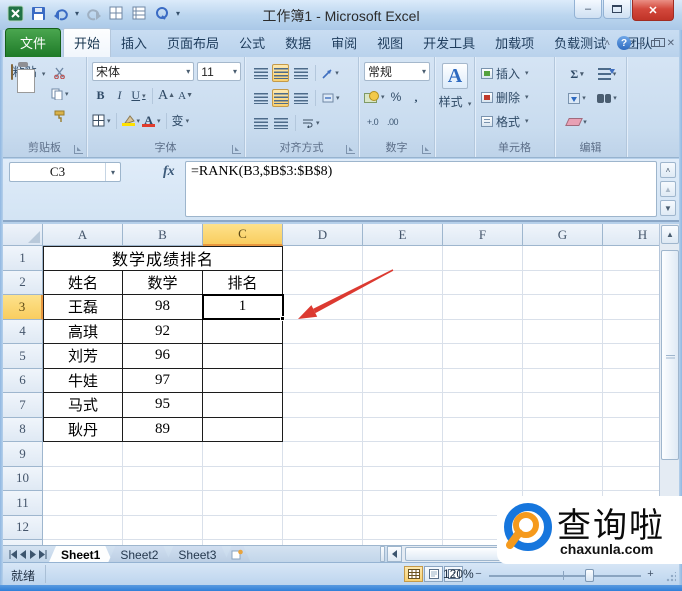 This screenshot has height=591, width=682. Describe the element at coordinates (563, 478) in the screenshot. I see `cell-G10` at that location.